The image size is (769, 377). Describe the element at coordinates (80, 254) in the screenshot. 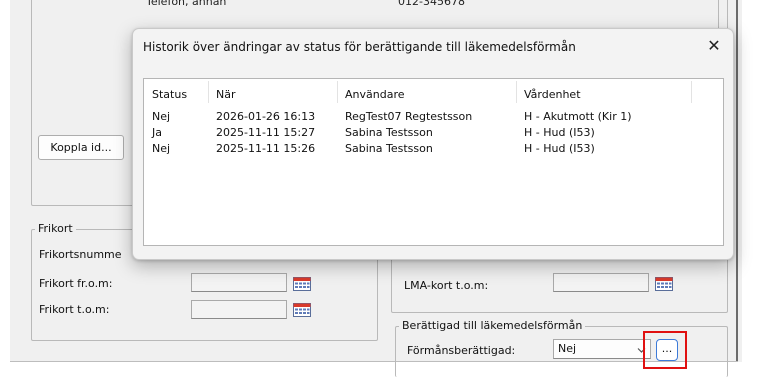

I see `frikortsnummer-label: Frikortsnumme` at that location.